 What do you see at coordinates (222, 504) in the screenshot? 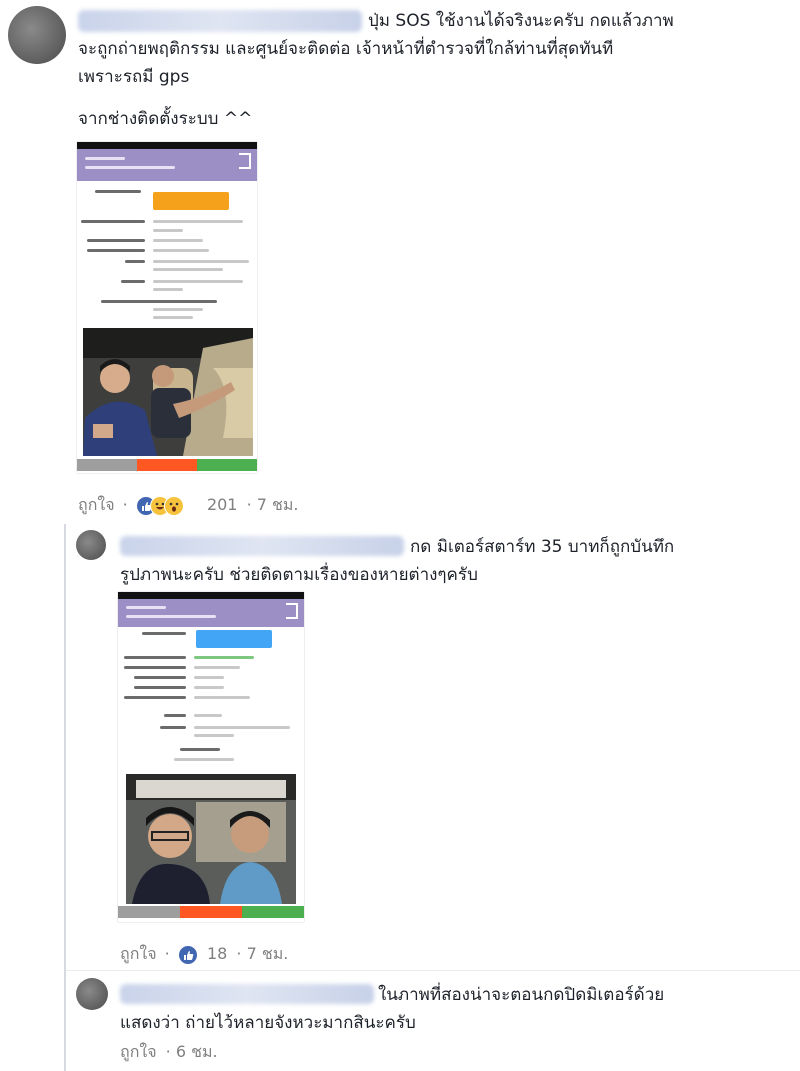
I see `reaction-count: 201` at bounding box center [222, 504].